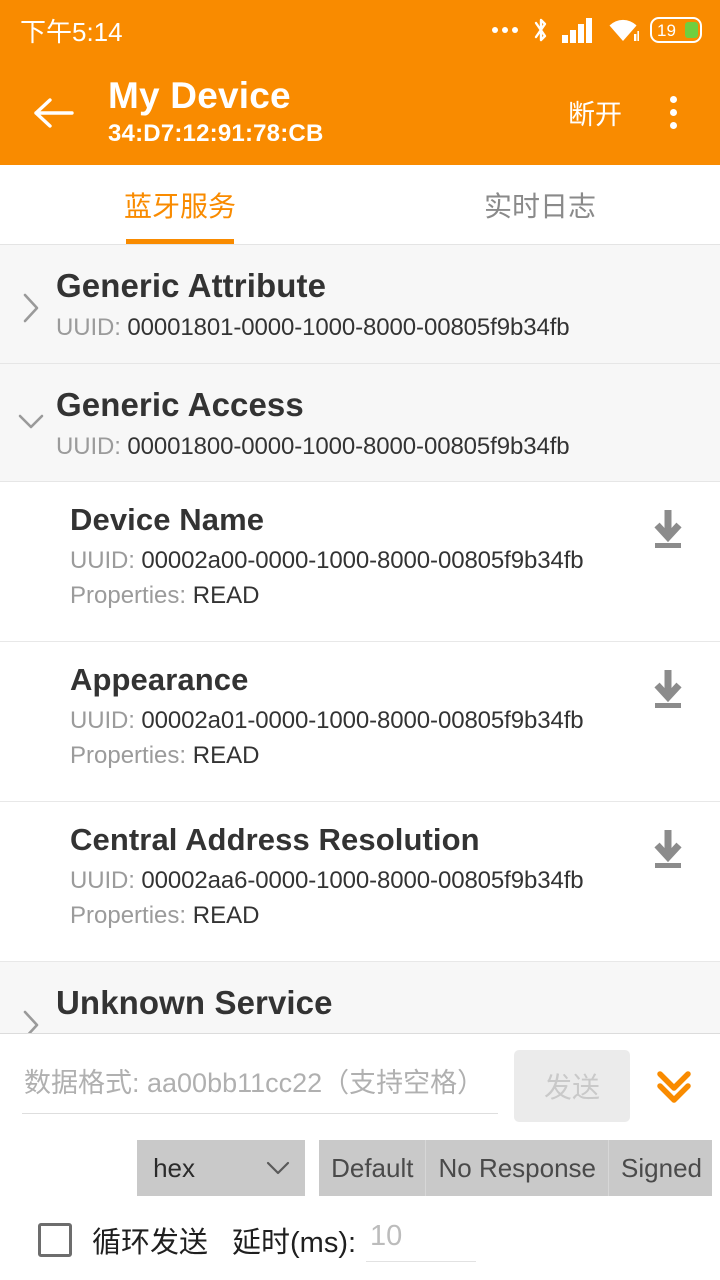  I want to click on battery-icon: 19, so click(676, 30).